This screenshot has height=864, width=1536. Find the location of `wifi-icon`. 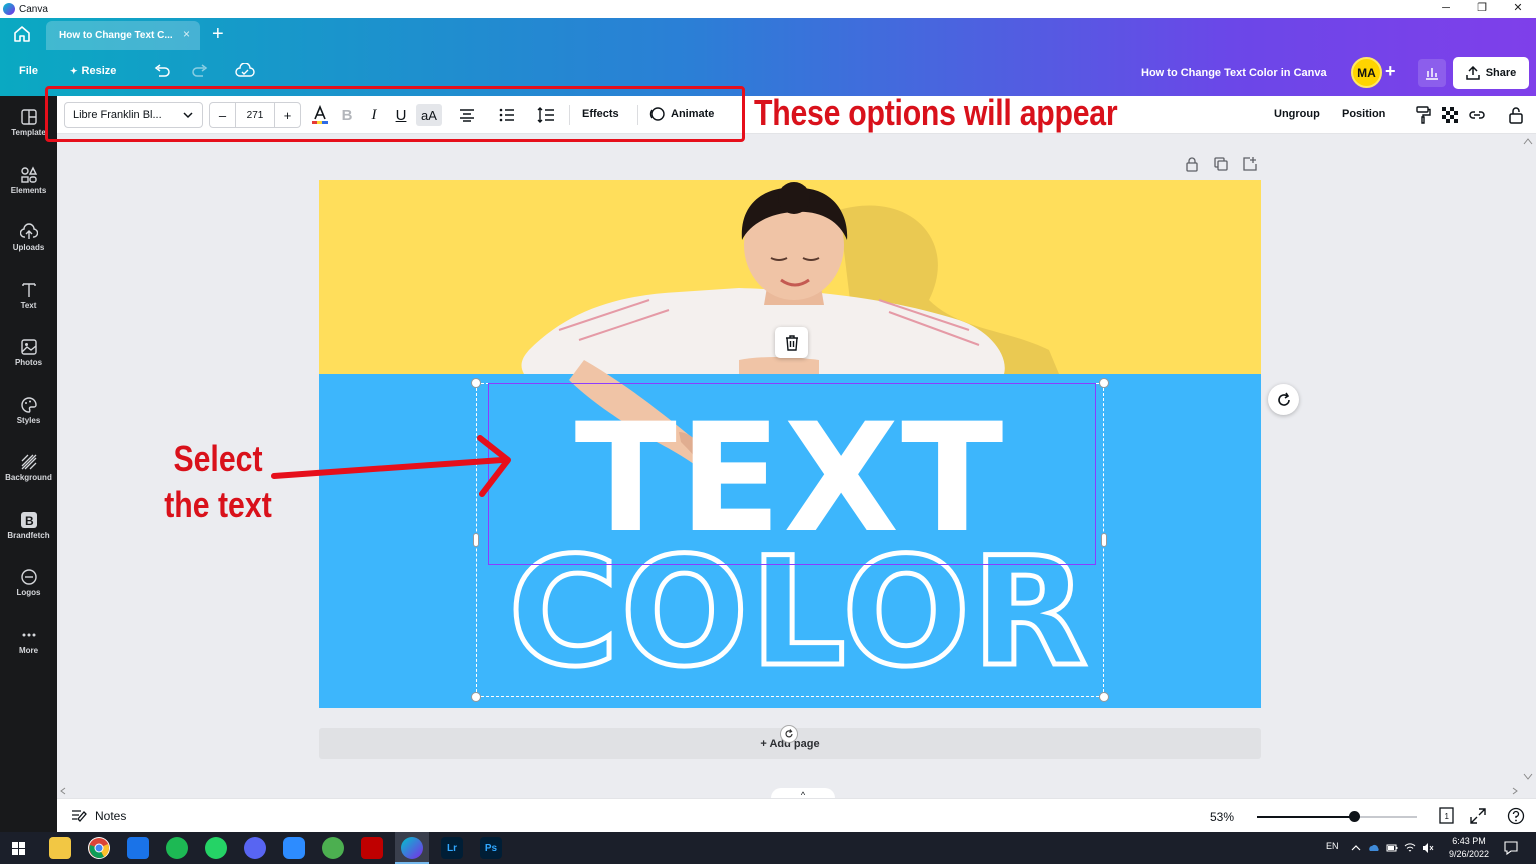

wifi-icon is located at coordinates (1410, 848).